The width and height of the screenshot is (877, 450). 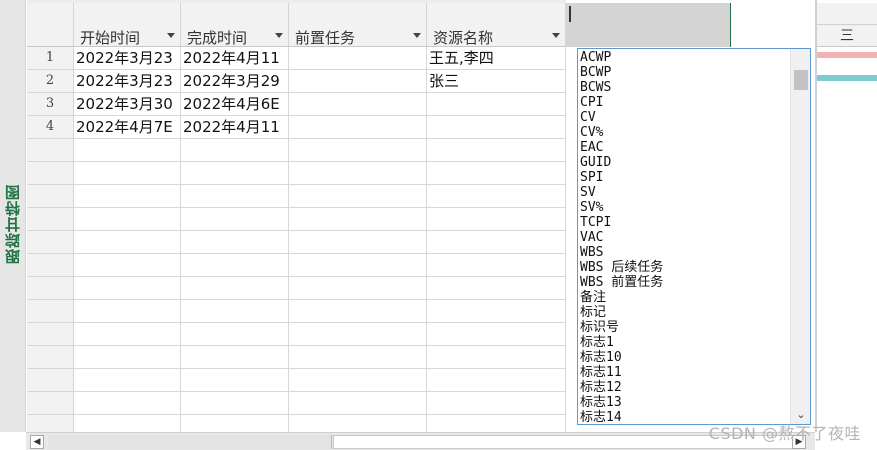 I want to click on cell-resources: 张三, so click(x=496, y=81).